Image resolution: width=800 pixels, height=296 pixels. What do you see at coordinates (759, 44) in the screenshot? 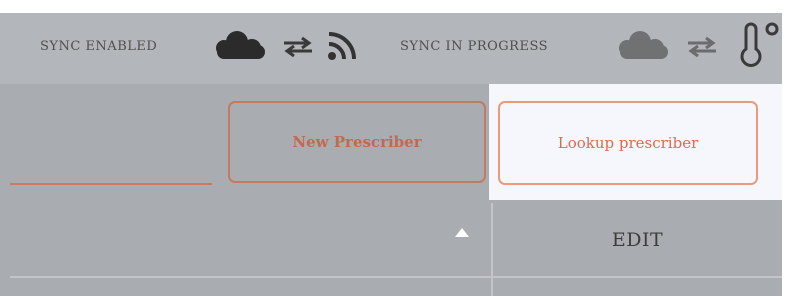
I see `thermometer-icon` at bounding box center [759, 44].